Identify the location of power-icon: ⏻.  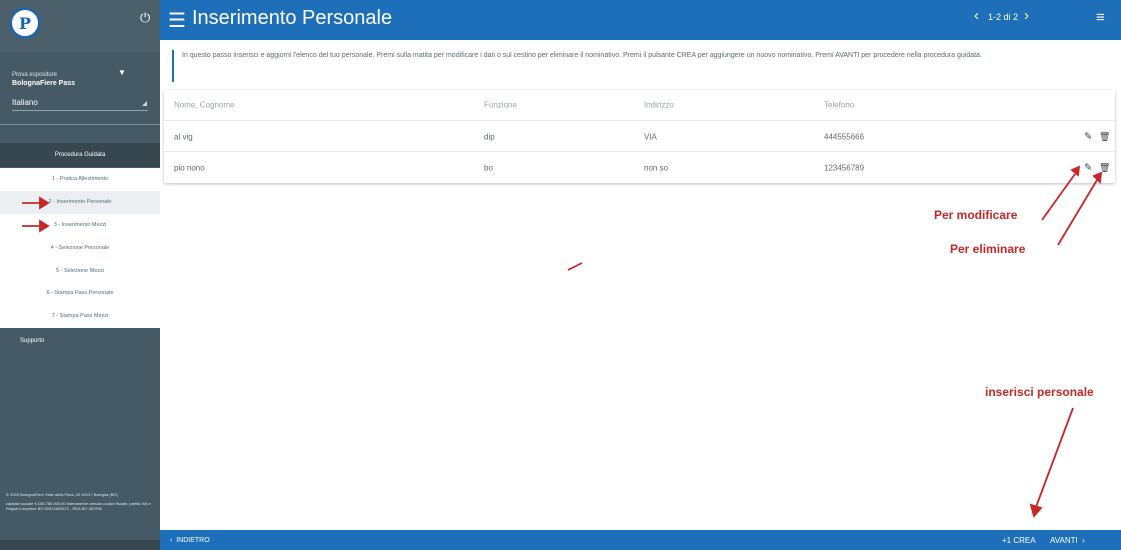
(145, 18).